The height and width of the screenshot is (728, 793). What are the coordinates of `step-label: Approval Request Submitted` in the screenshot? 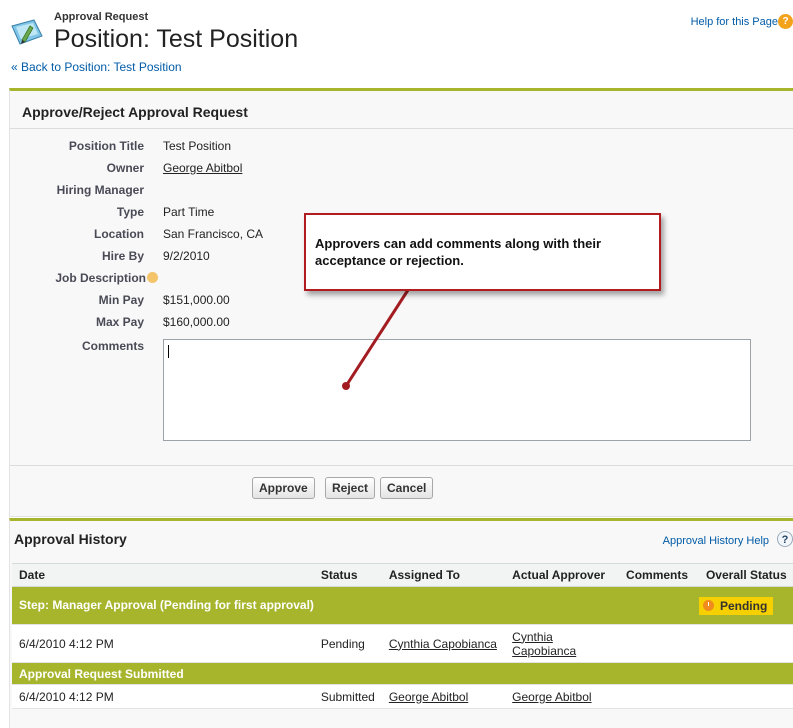 It's located at (402, 673).